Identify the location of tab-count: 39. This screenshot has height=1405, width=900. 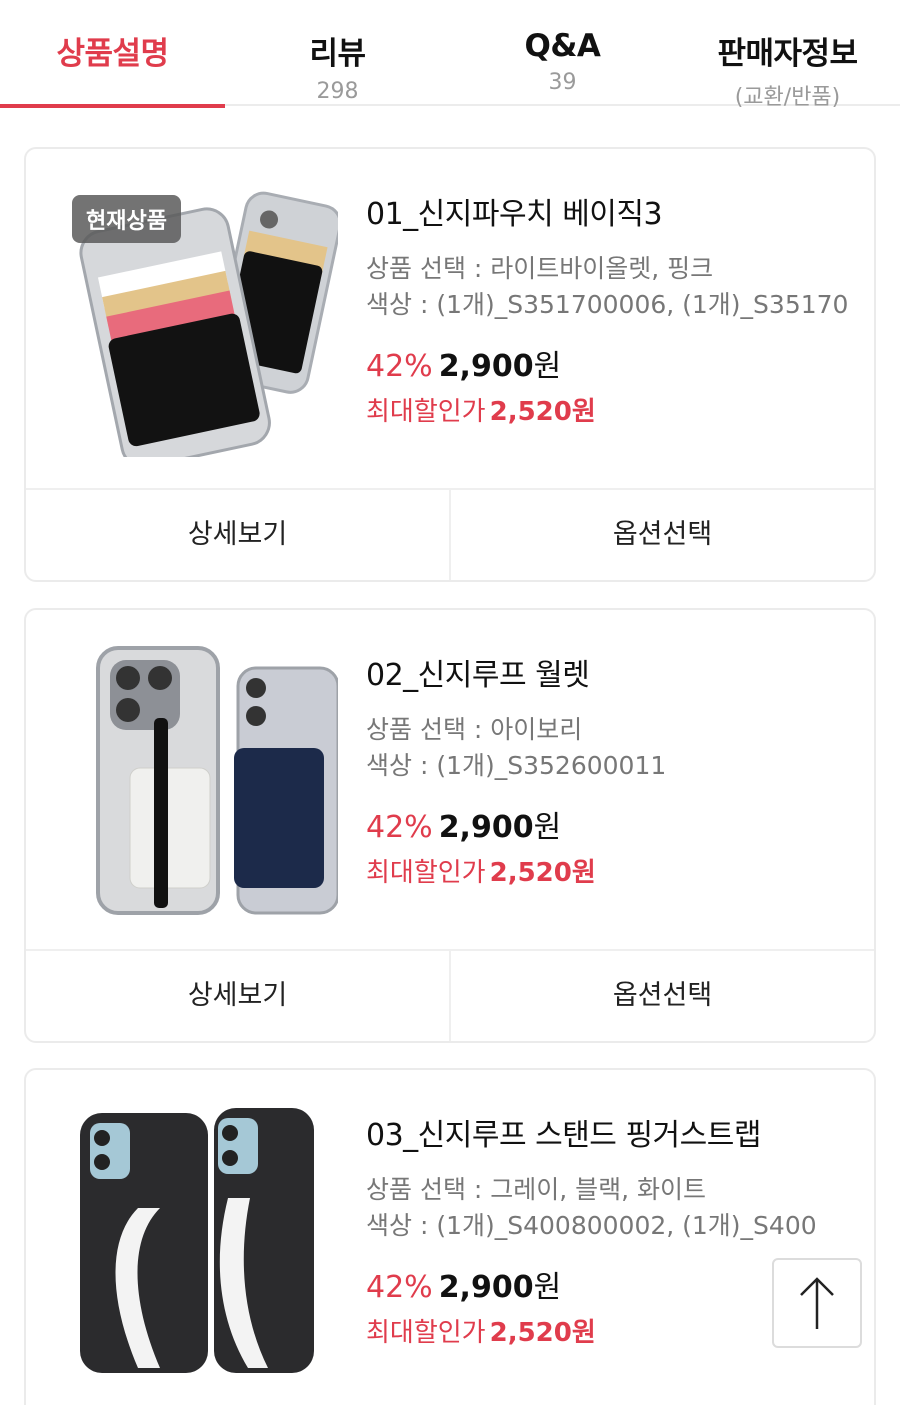
(562, 82).